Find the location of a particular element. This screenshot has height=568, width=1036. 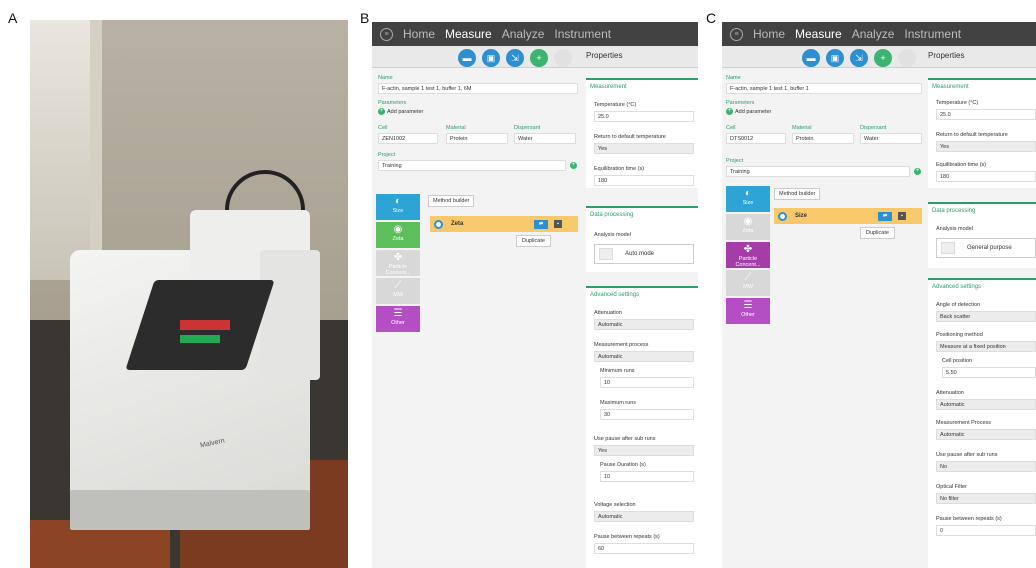

method-row-size: Size ⇄ ▪ is located at coordinates (848, 216).